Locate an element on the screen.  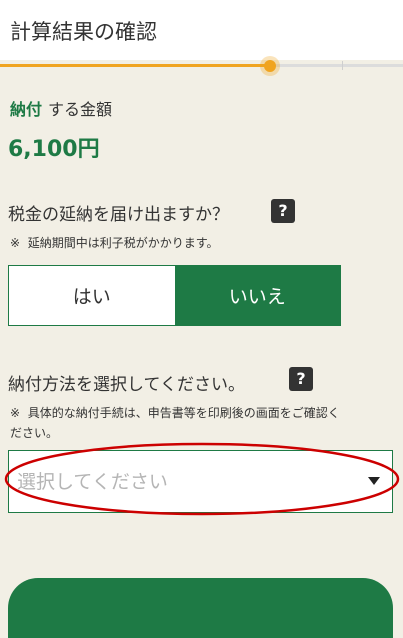
deferral-note-text: 延納期間中は利子税がかかります。 is located at coordinates (123, 243).